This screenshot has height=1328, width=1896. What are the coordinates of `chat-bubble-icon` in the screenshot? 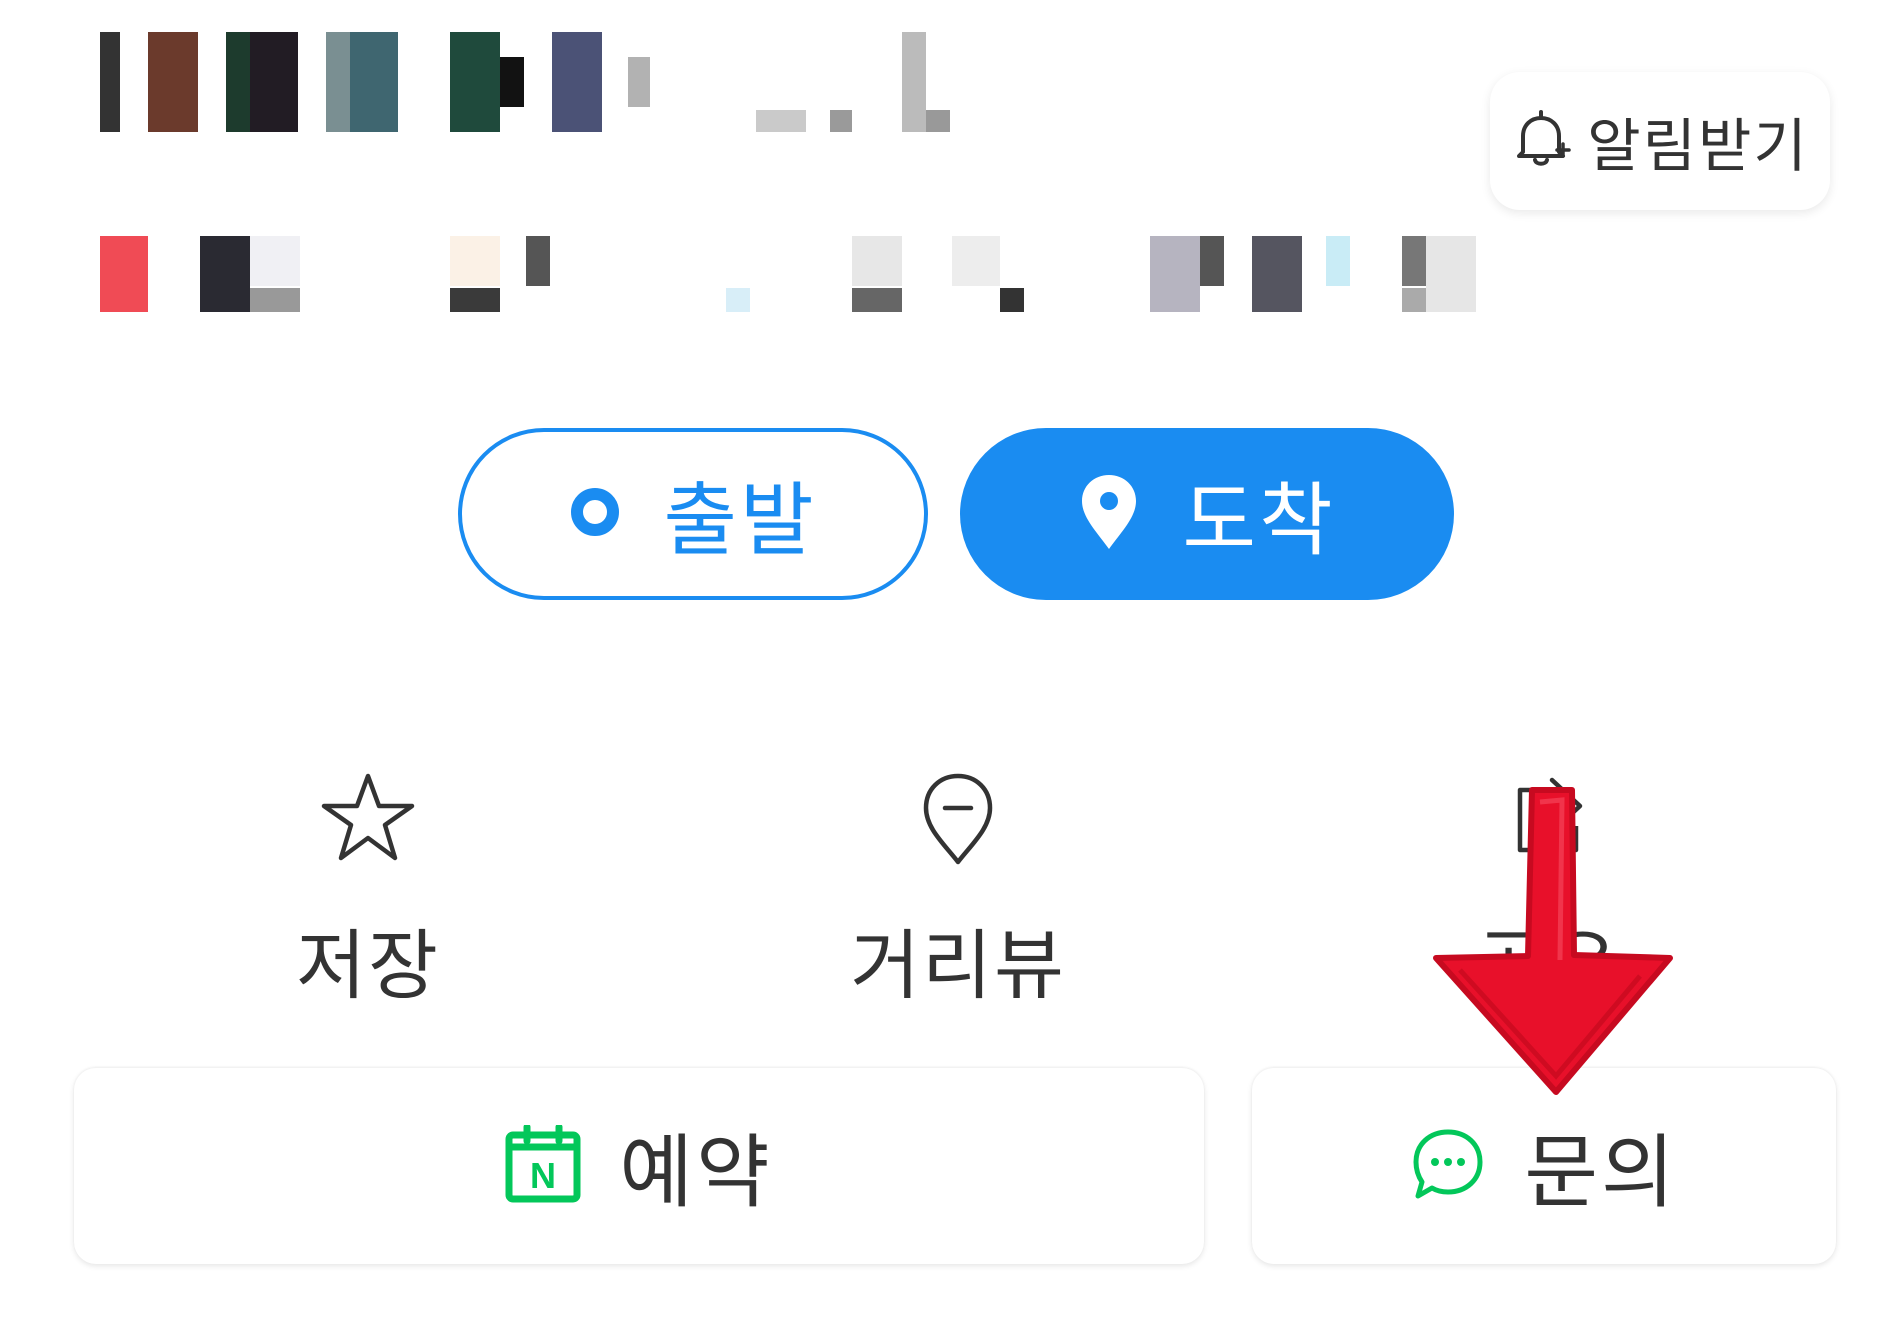 It's located at (1448, 1166).